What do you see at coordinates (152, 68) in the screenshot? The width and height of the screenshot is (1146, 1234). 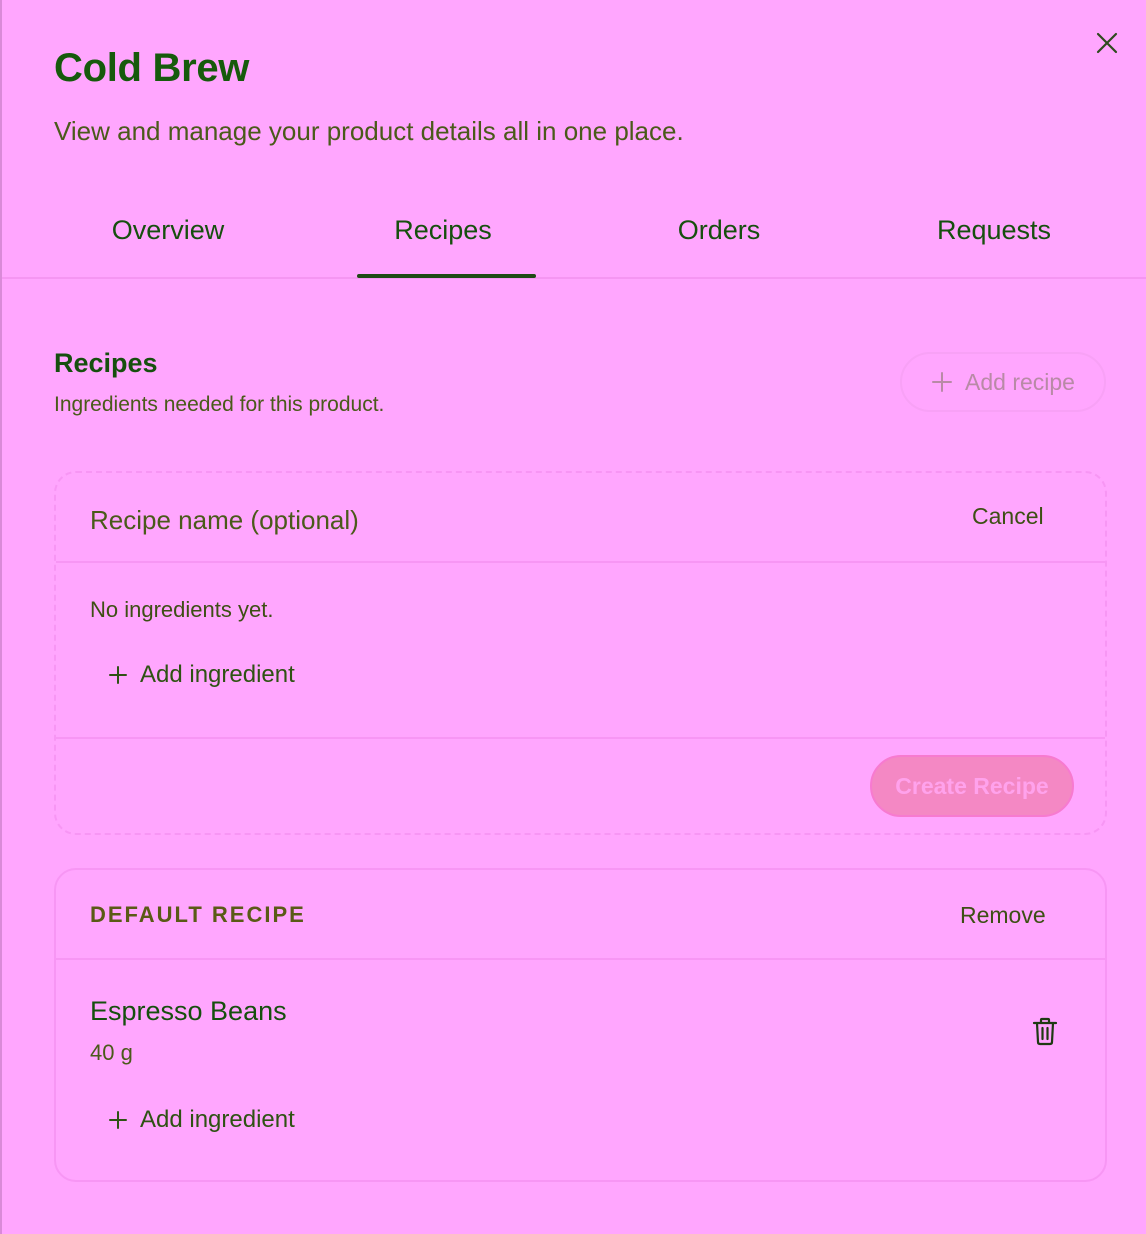 I see `page-title: Cold Brew` at bounding box center [152, 68].